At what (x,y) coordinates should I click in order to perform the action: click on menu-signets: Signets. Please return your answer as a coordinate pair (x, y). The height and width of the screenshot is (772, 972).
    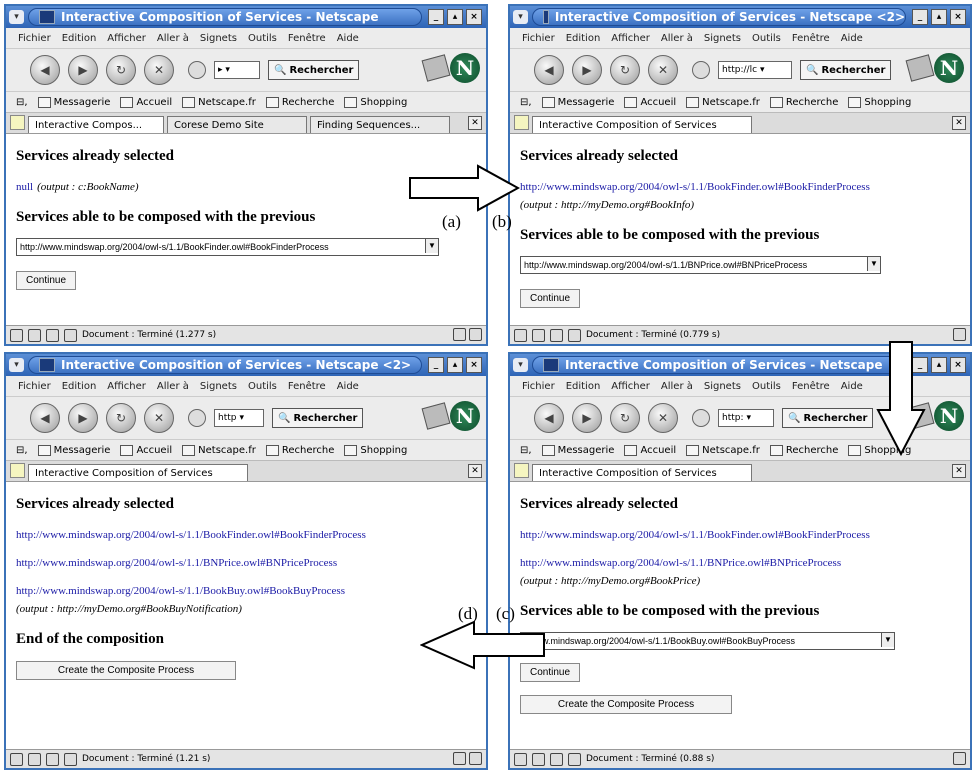
    Looking at the image, I should click on (218, 386).